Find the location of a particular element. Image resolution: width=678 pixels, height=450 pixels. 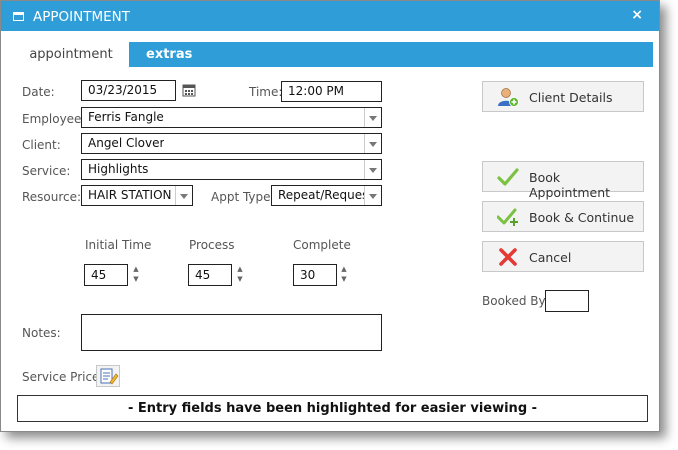

resource-value: HAIR STATION is located at coordinates (130, 195).